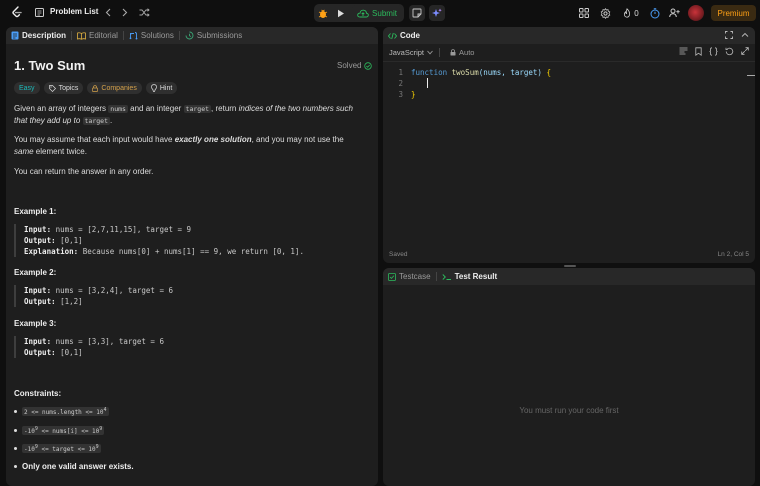 This screenshot has width=760, height=486. Describe the element at coordinates (363, 13) in the screenshot. I see `cloud-upload-icon` at that location.